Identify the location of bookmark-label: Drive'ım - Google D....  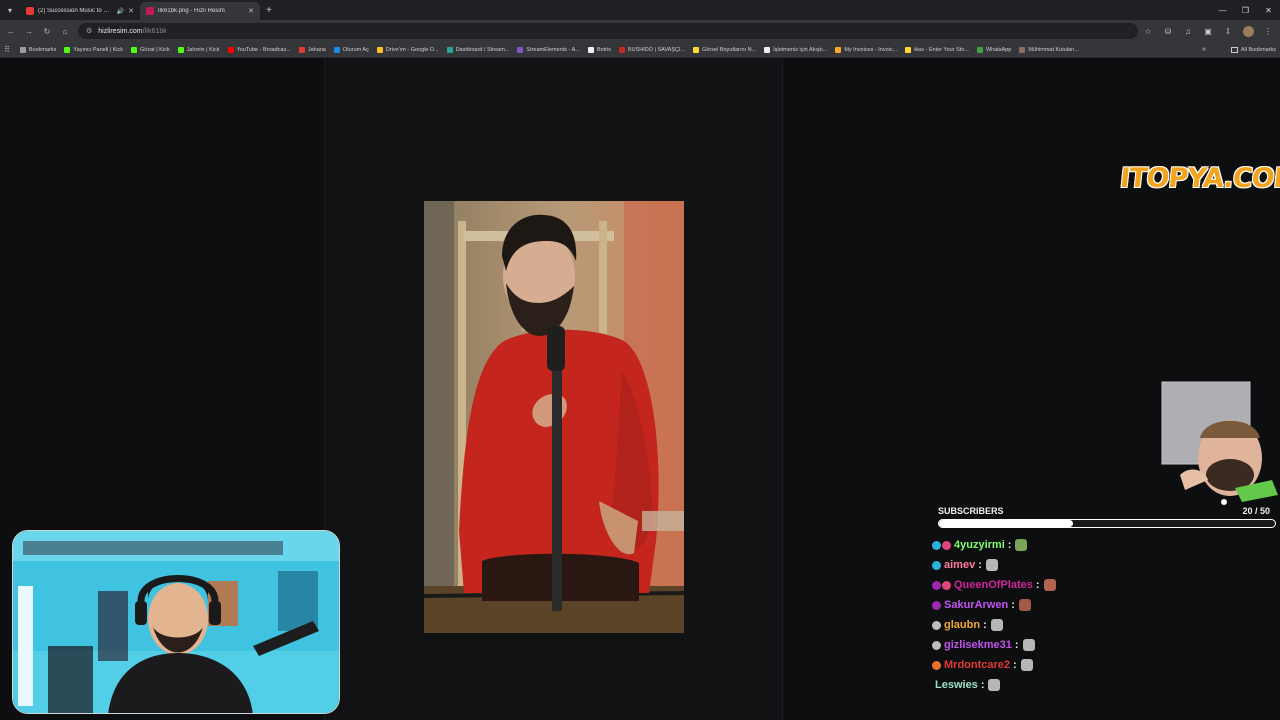
(412, 49).